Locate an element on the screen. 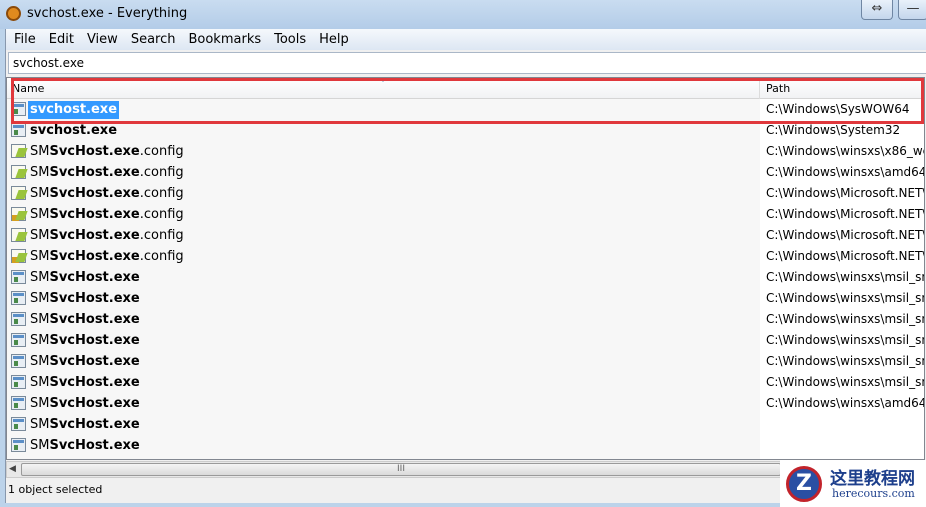 This screenshot has width=926, height=507. menu-bookmarks: Bookmarks is located at coordinates (225, 39).